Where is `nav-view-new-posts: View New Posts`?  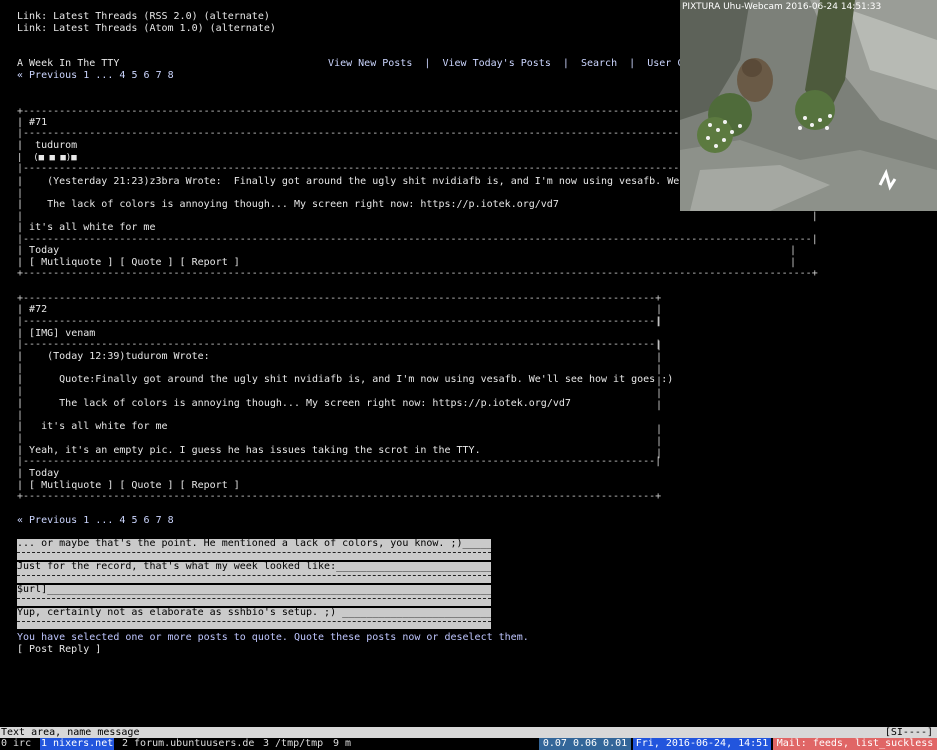
nav-view-new-posts: View New Posts is located at coordinates (370, 63).